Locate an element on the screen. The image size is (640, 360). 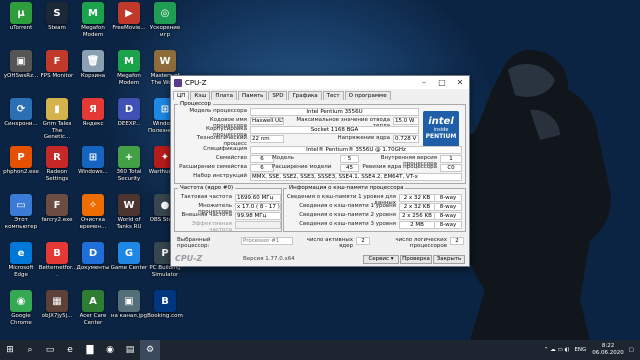
l3-way: 8-way is located at coordinates (448, 225).